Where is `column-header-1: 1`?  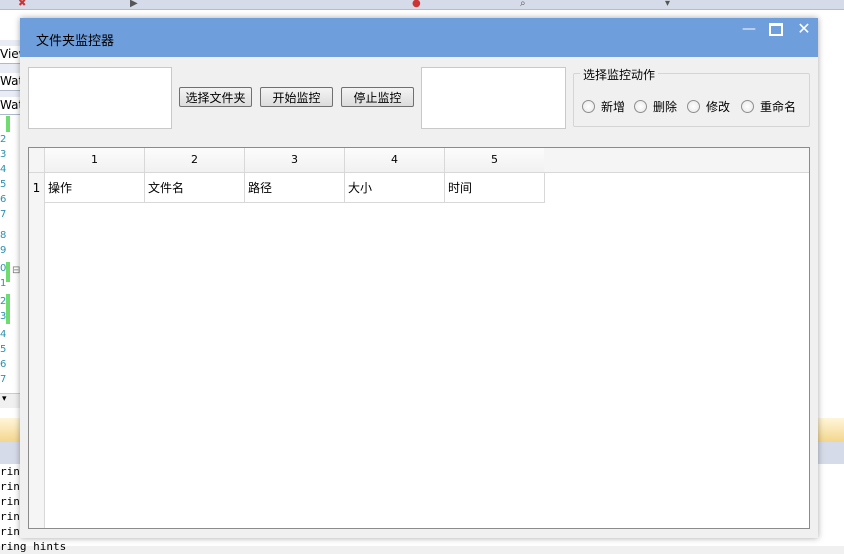 column-header-1: 1 is located at coordinates (95, 160).